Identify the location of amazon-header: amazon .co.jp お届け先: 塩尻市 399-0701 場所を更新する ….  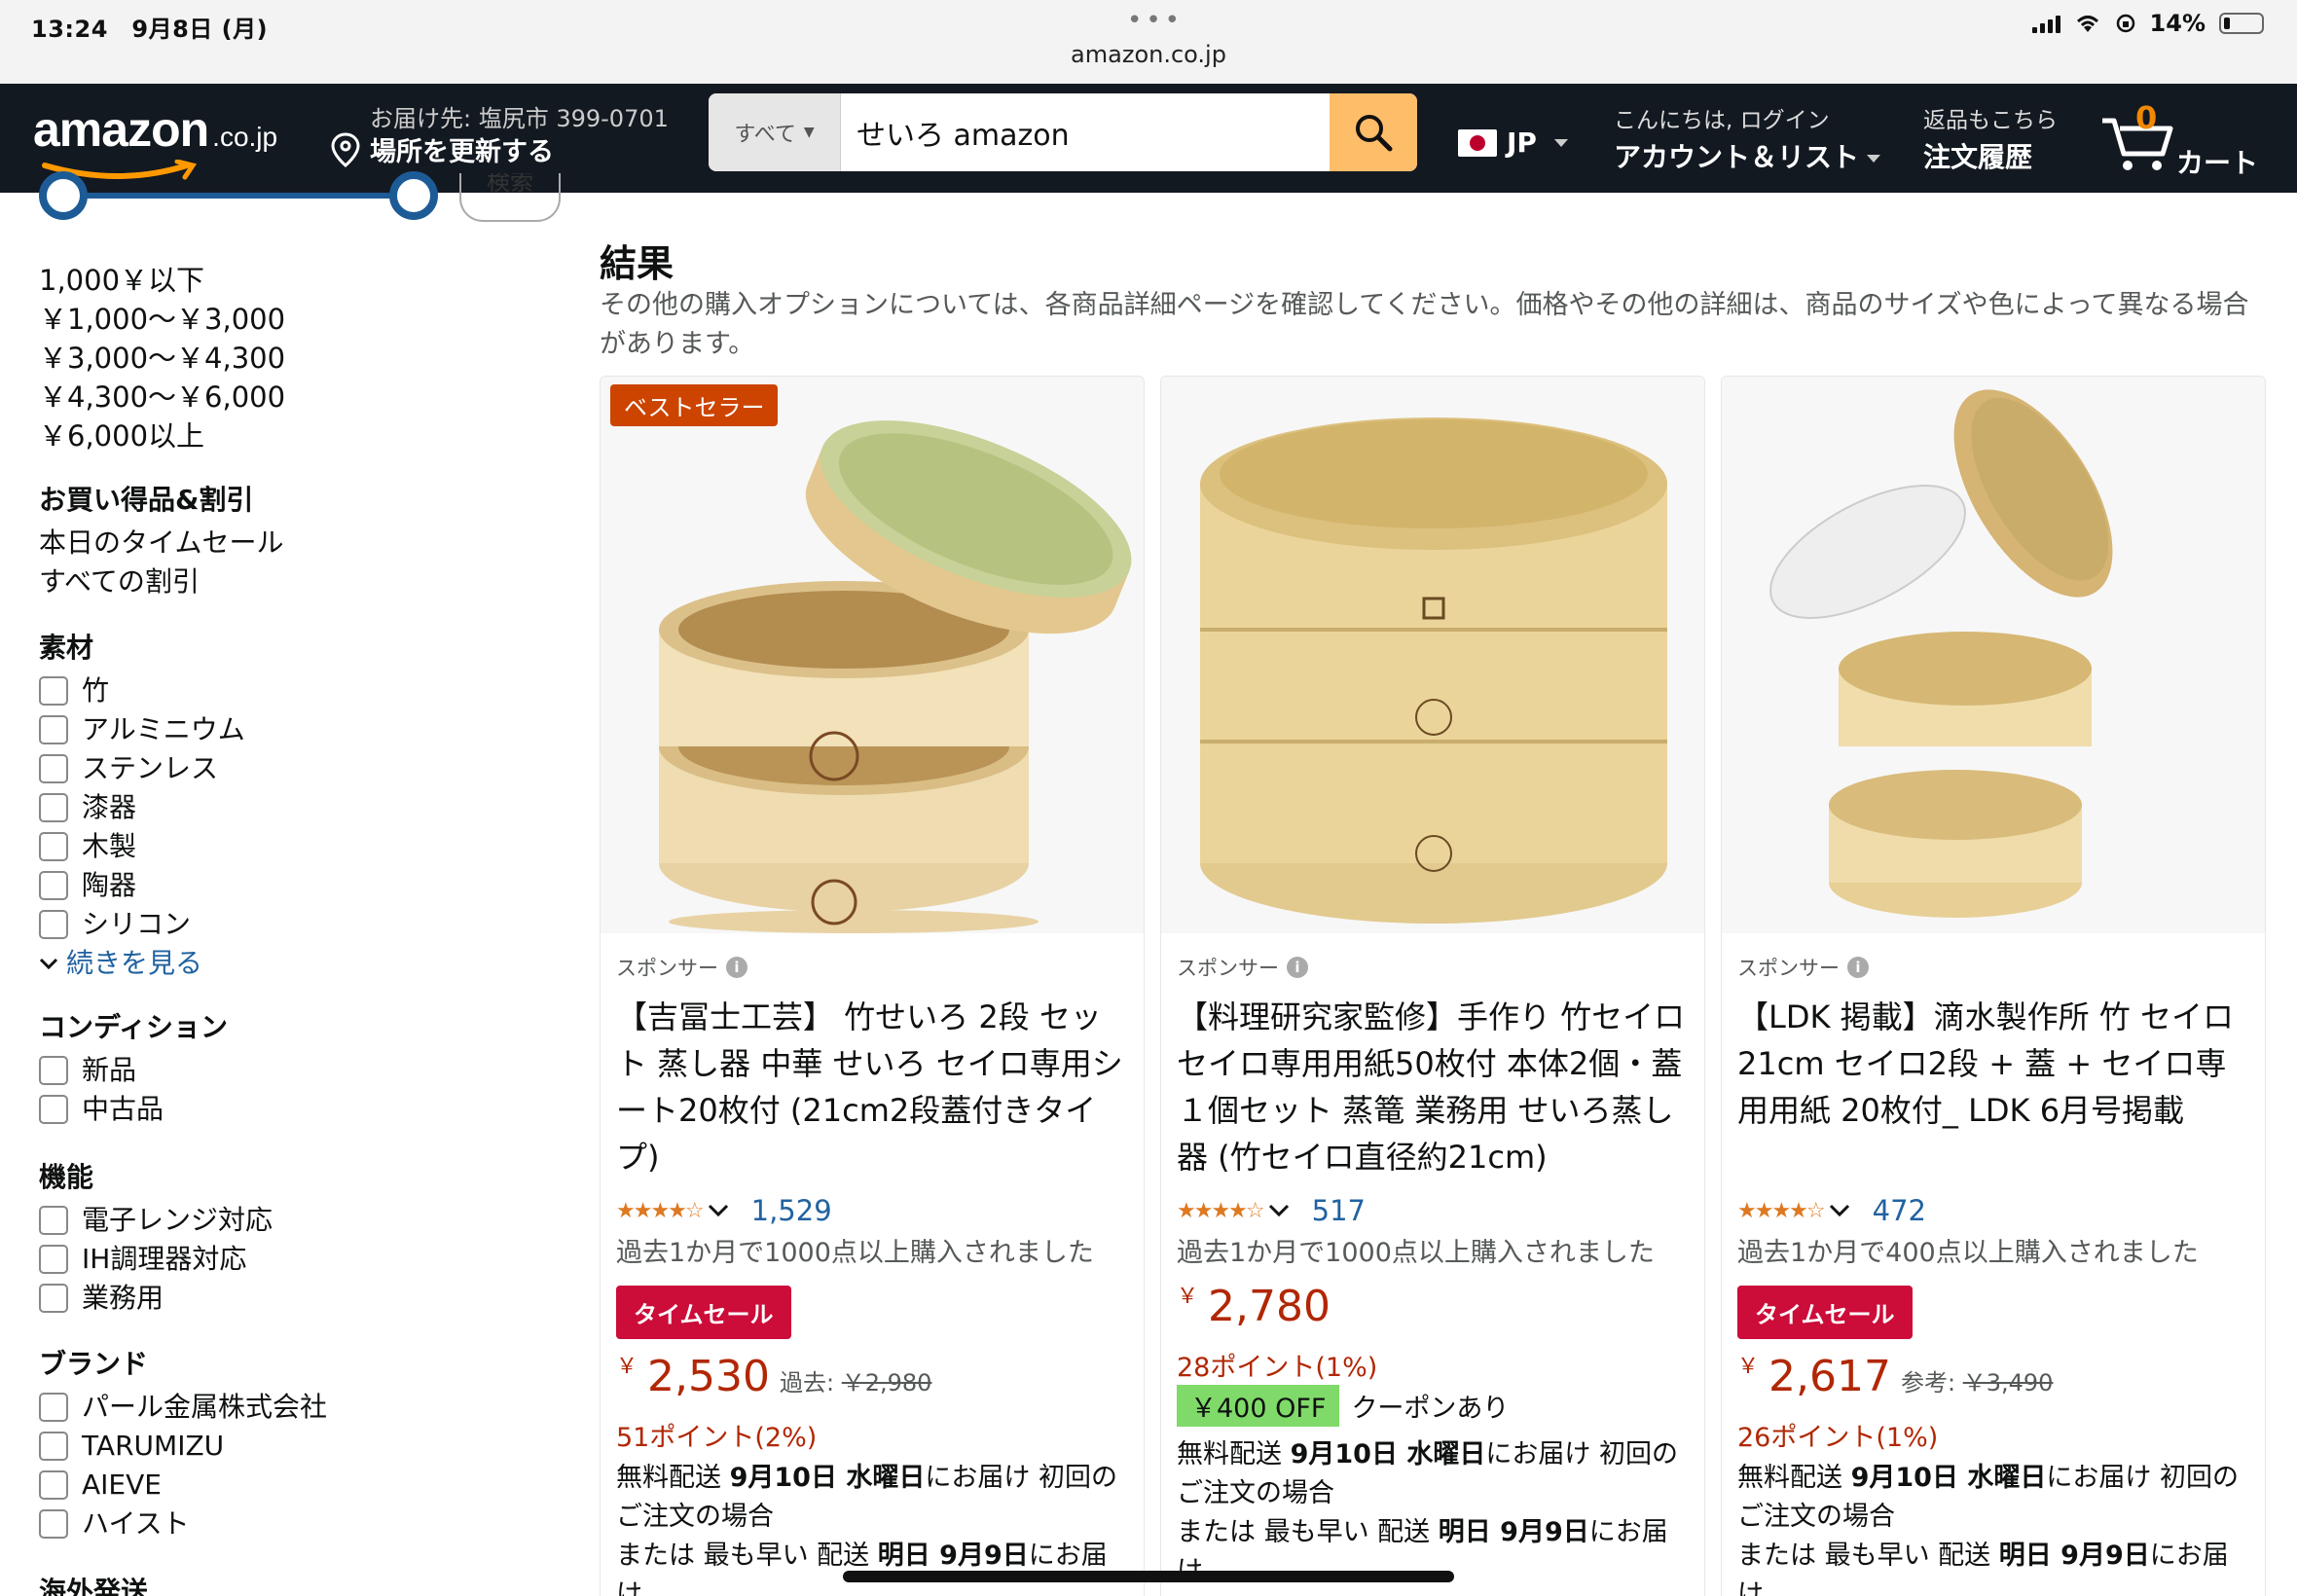
(1148, 138).